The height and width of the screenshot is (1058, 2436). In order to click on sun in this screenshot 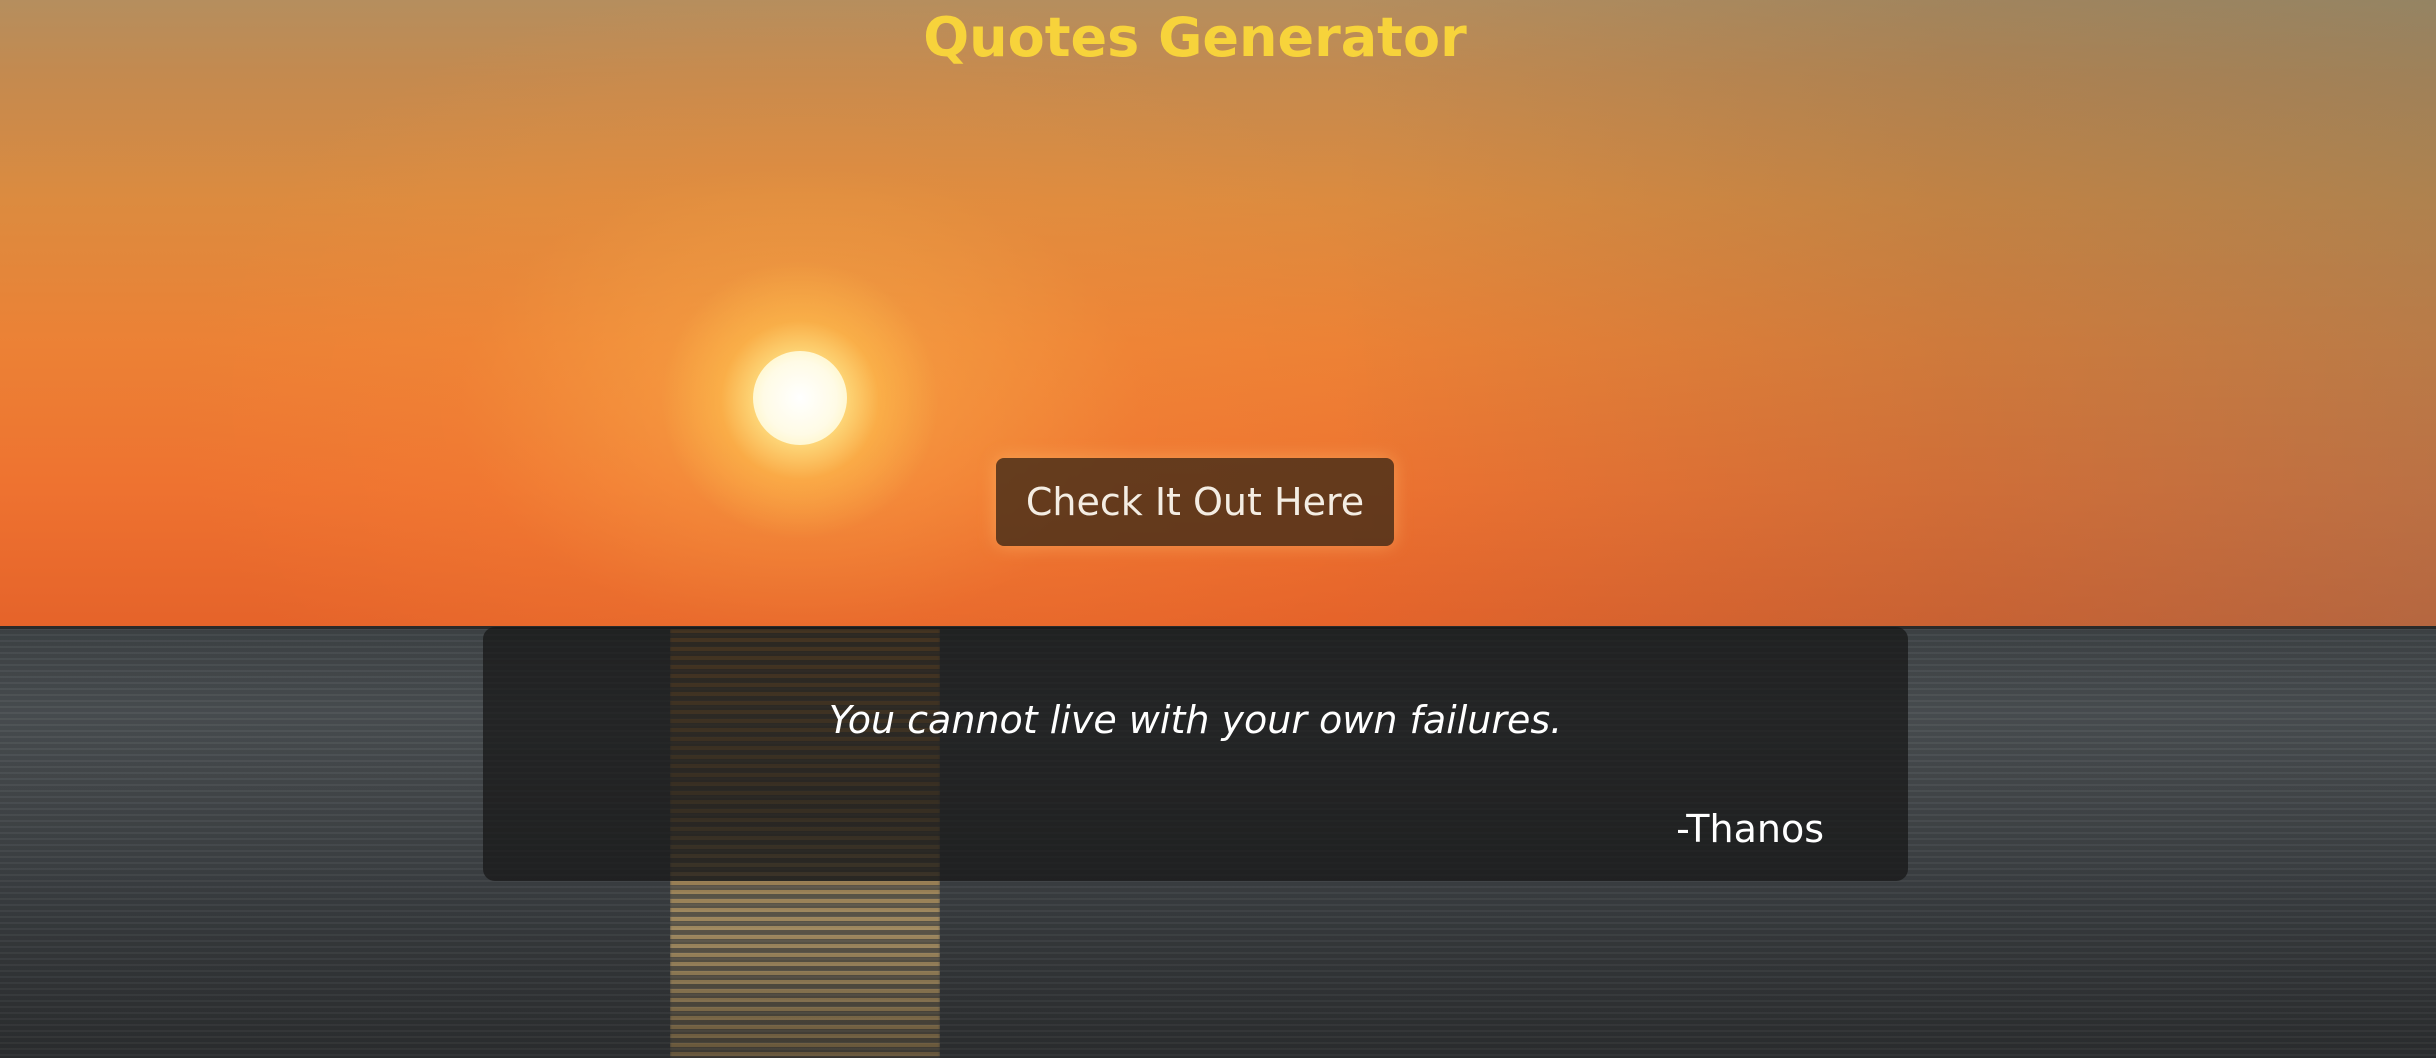, I will do `click(800, 398)`.